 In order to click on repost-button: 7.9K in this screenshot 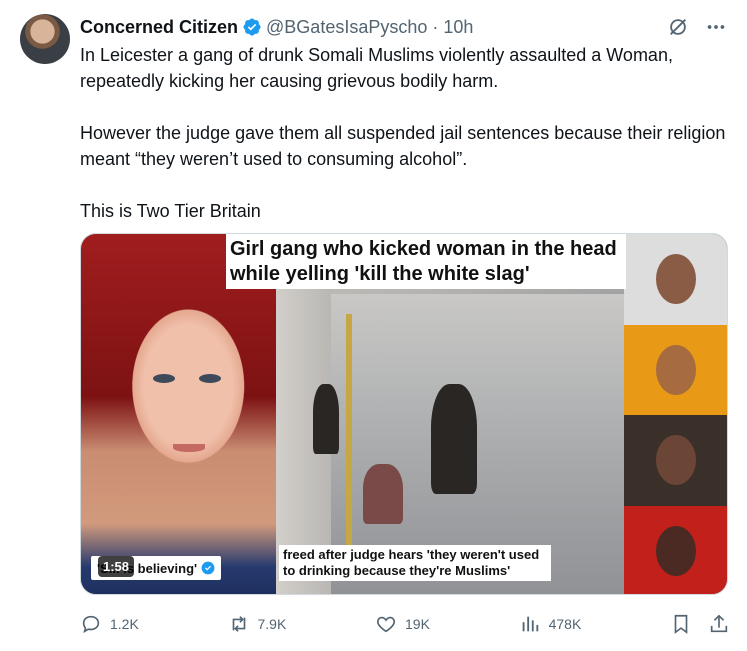, I will do `click(257, 624)`.